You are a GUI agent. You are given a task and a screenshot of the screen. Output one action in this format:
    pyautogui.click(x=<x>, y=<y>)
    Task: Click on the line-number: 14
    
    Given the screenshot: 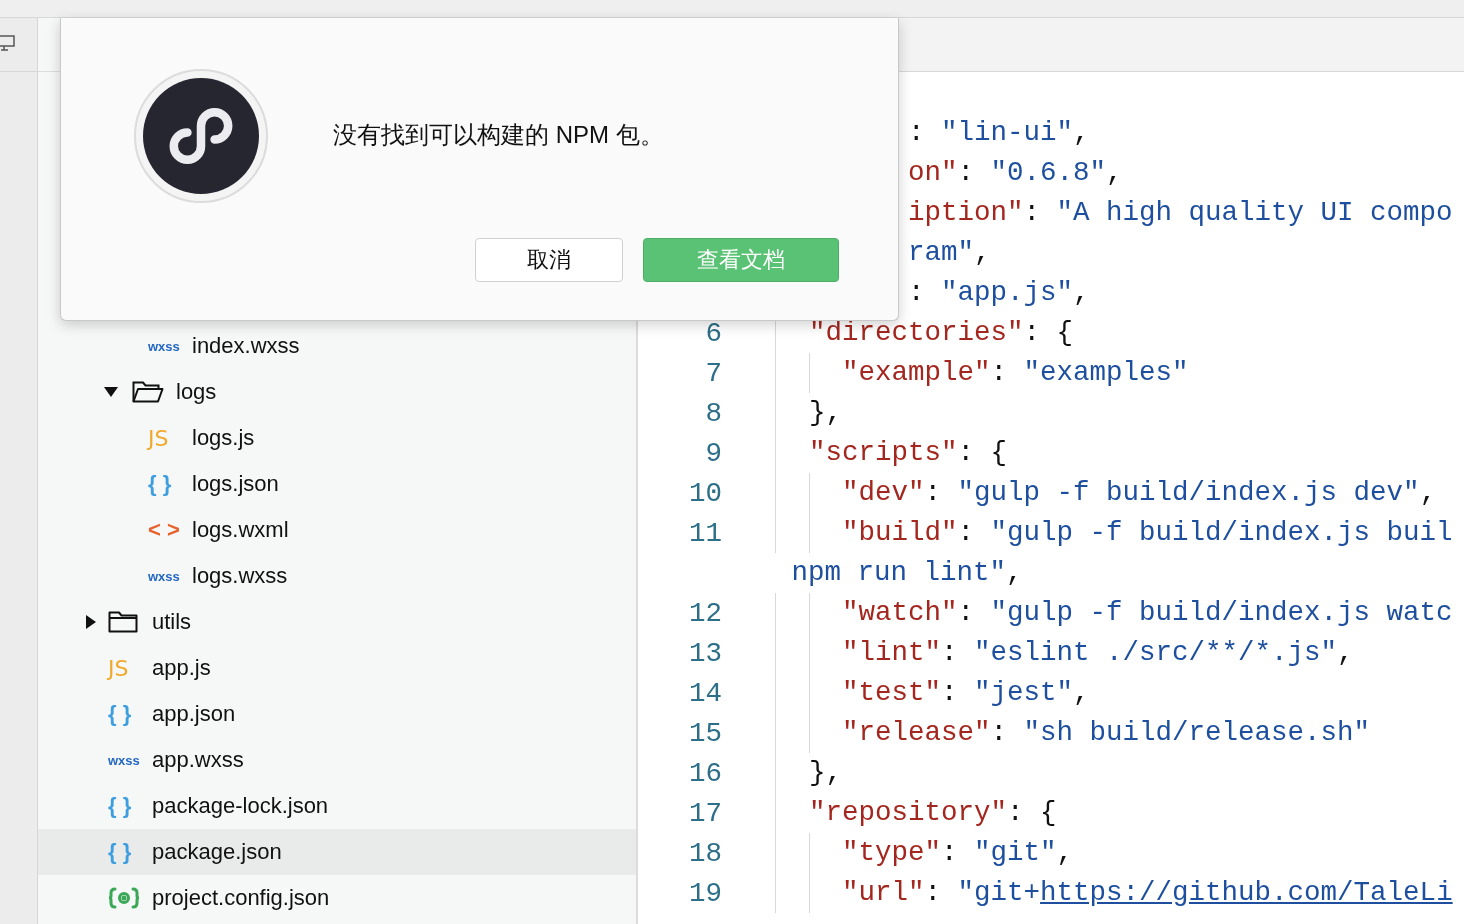 What is the action you would take?
    pyautogui.click(x=705, y=693)
    